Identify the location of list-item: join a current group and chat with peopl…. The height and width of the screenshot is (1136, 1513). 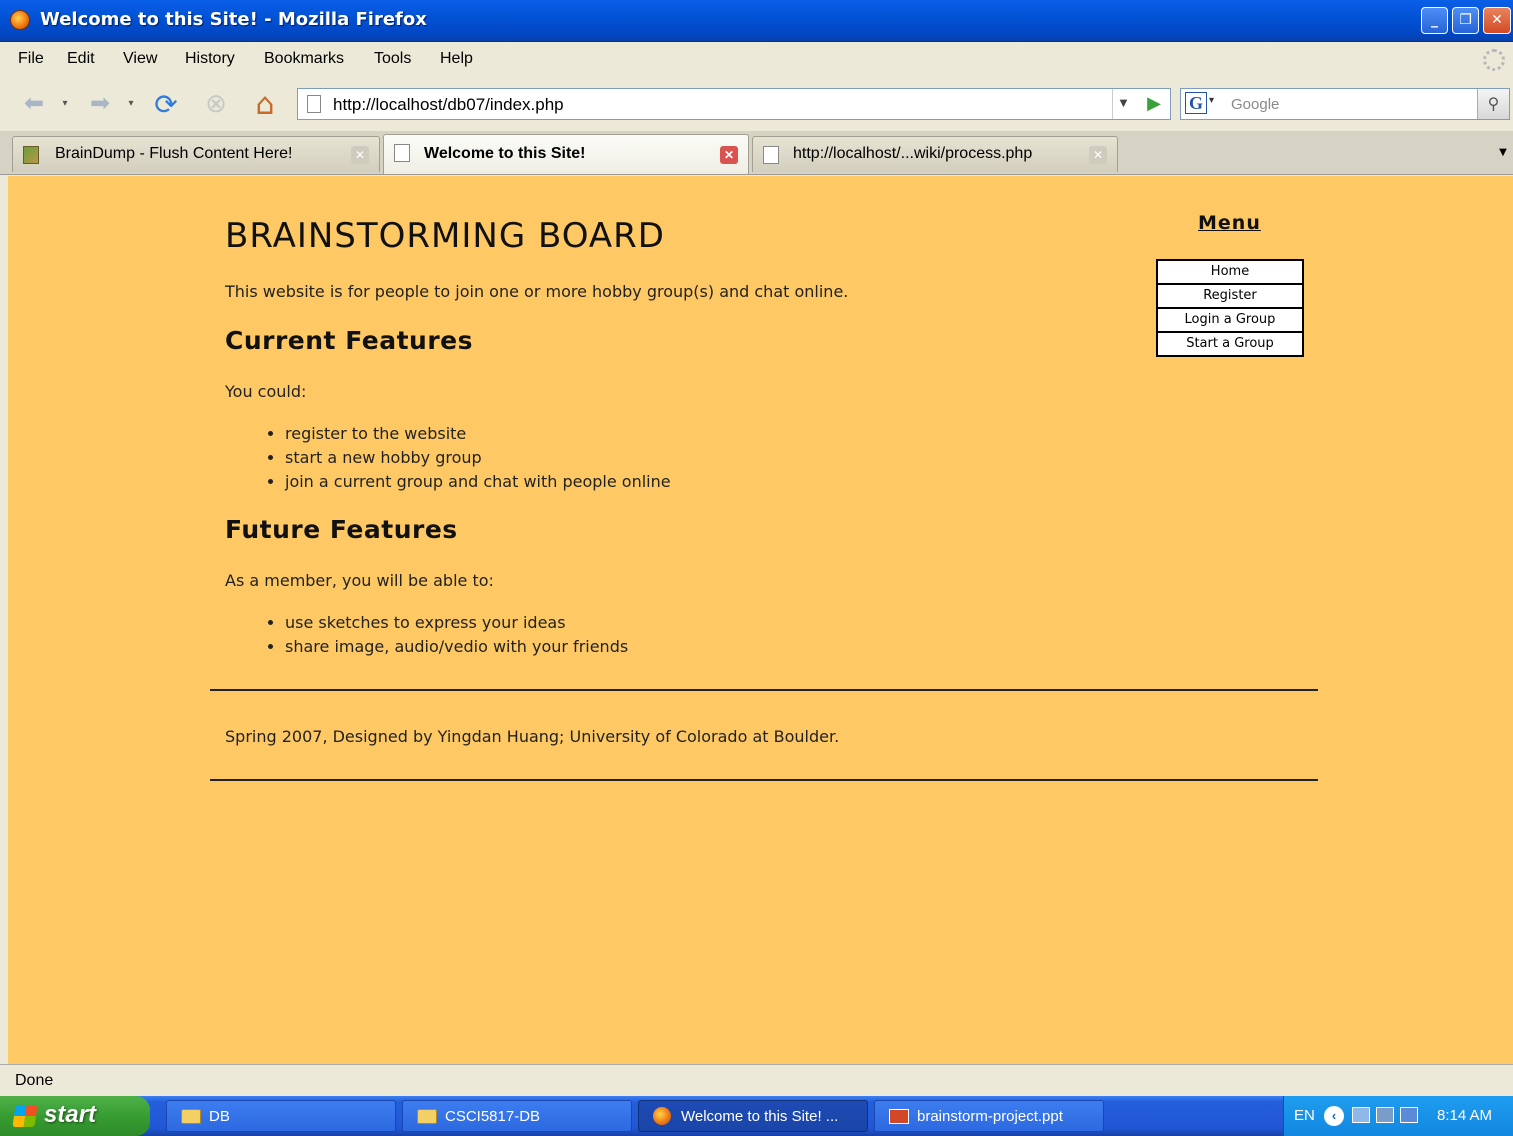
(478, 482).